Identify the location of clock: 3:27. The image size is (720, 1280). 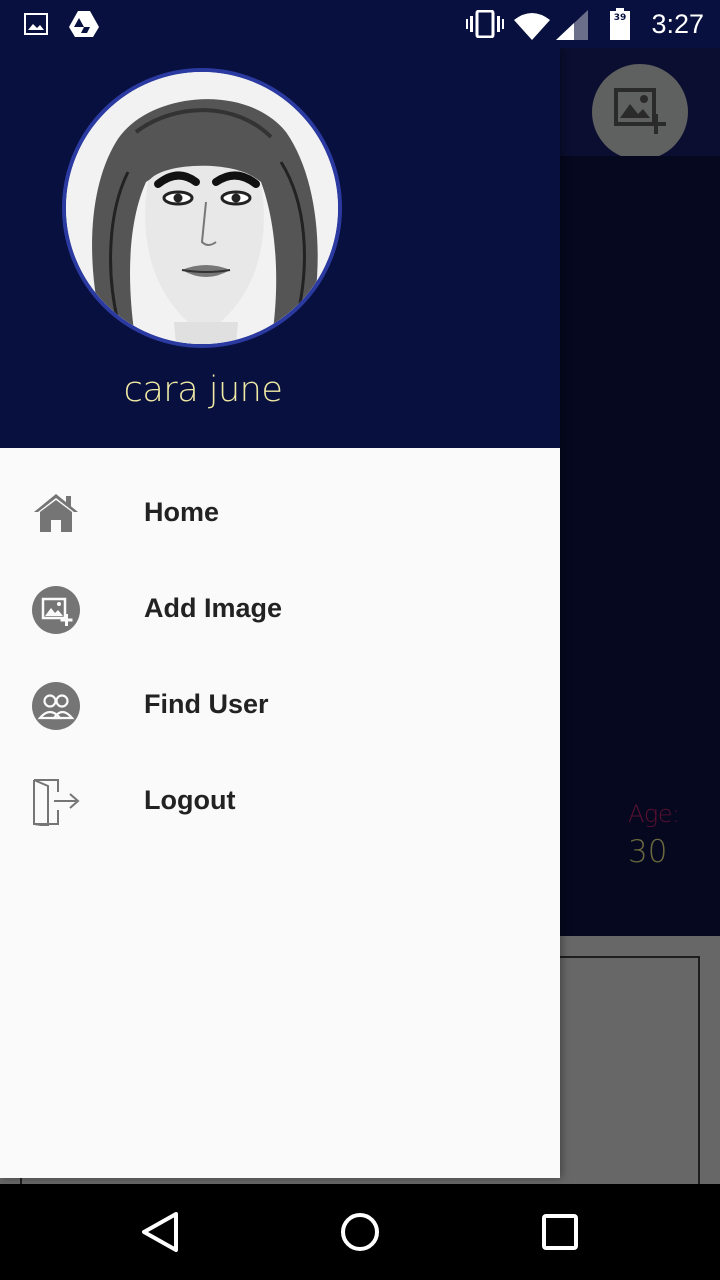
(677, 24).